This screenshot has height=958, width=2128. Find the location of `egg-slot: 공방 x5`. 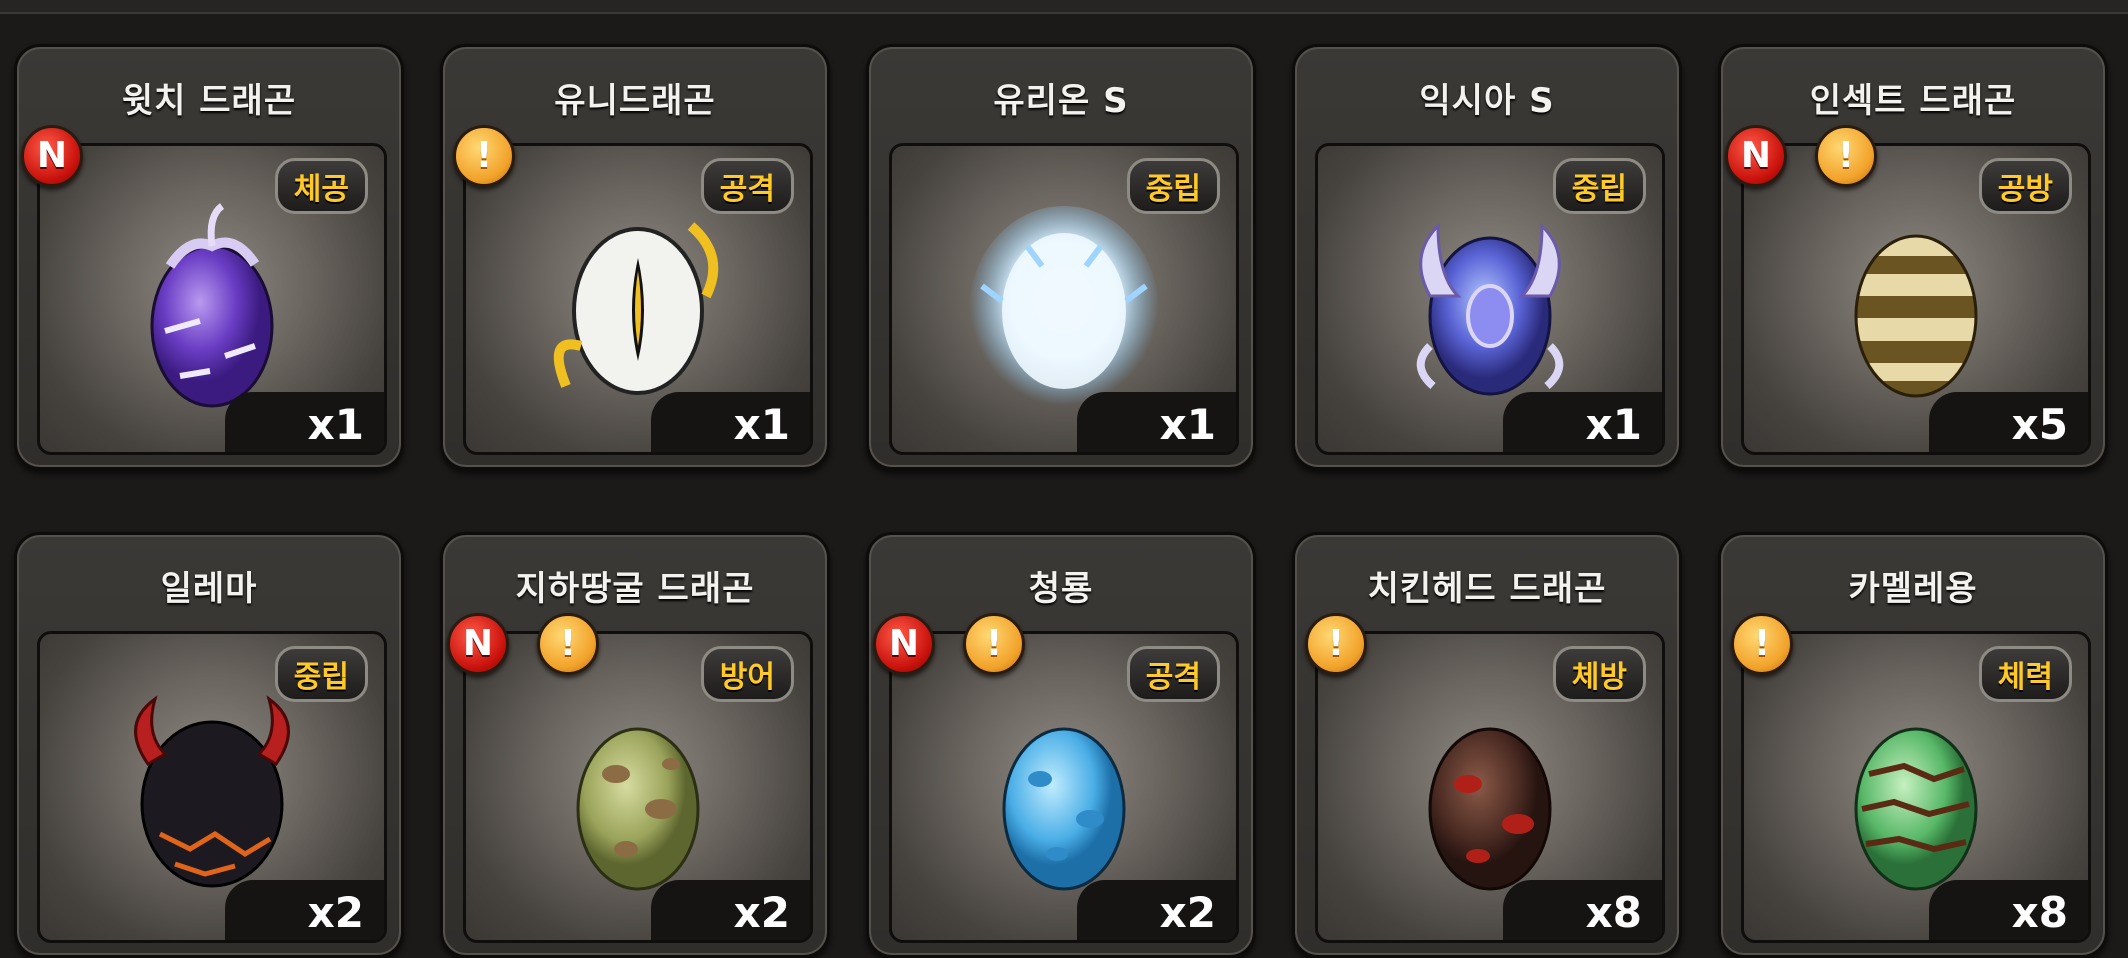

egg-slot: 공방 x5 is located at coordinates (1916, 299).